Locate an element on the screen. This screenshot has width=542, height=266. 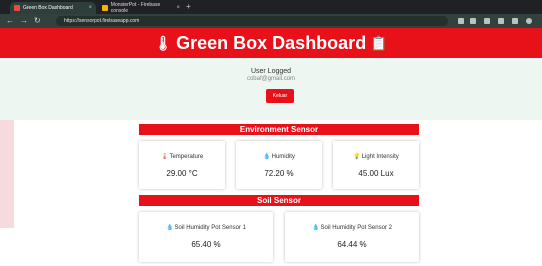
environment-sensor-heading: Environment Sensor is located at coordinates (279, 129).